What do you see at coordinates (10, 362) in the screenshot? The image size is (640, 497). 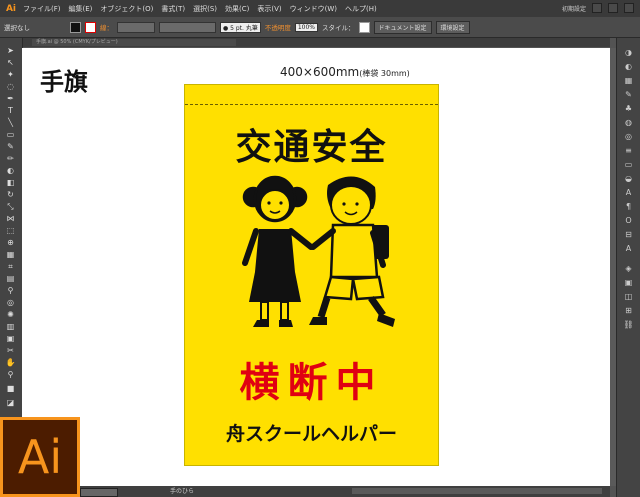 I see `hand-tool-icon: ✋` at bounding box center [10, 362].